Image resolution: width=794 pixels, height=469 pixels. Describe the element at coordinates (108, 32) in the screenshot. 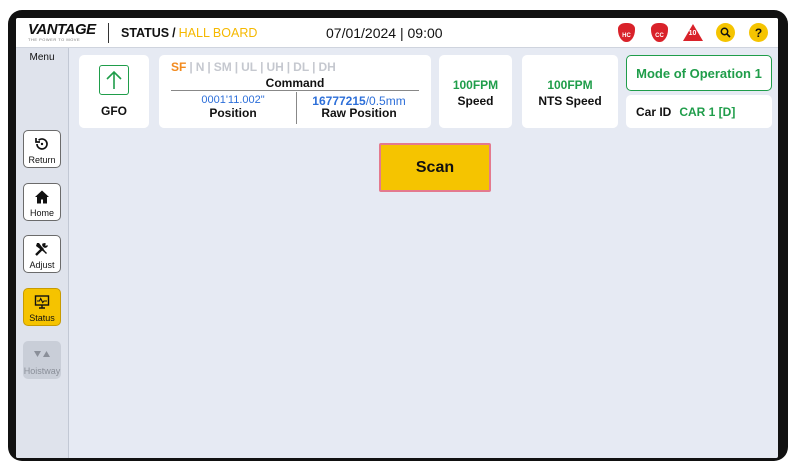

I see `header-divider` at that location.